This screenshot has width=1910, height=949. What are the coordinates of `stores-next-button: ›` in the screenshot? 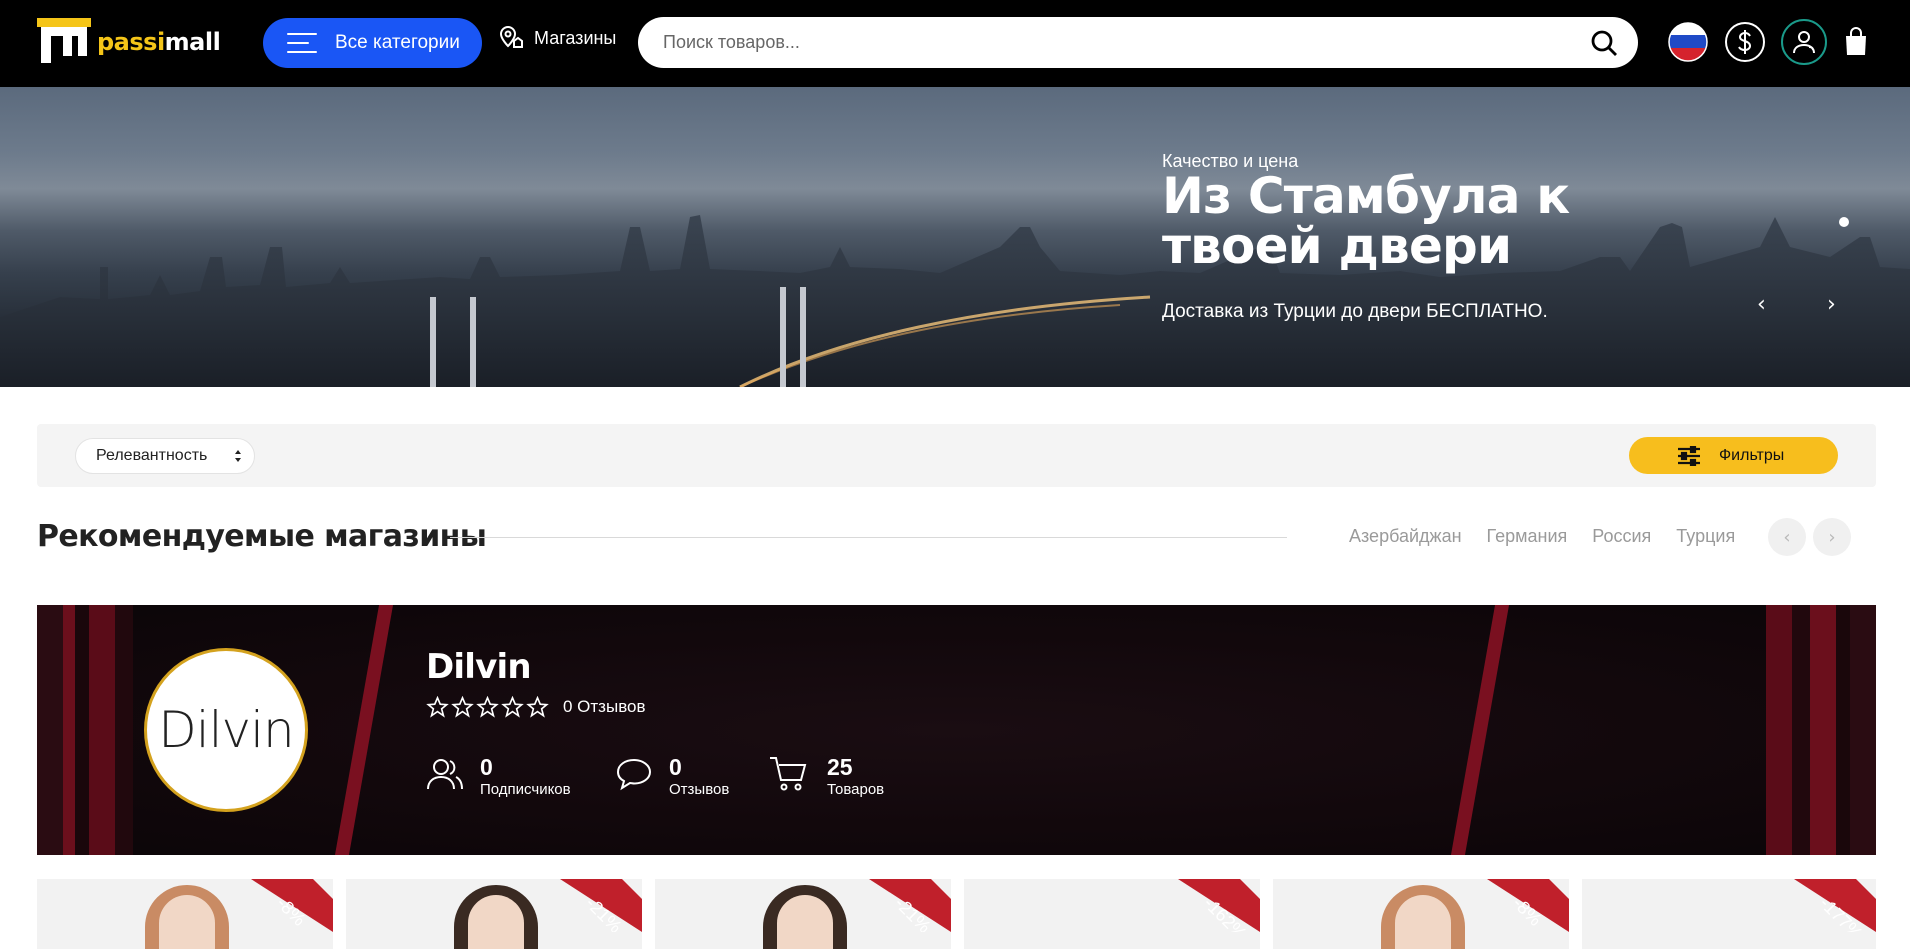 It's located at (1832, 537).